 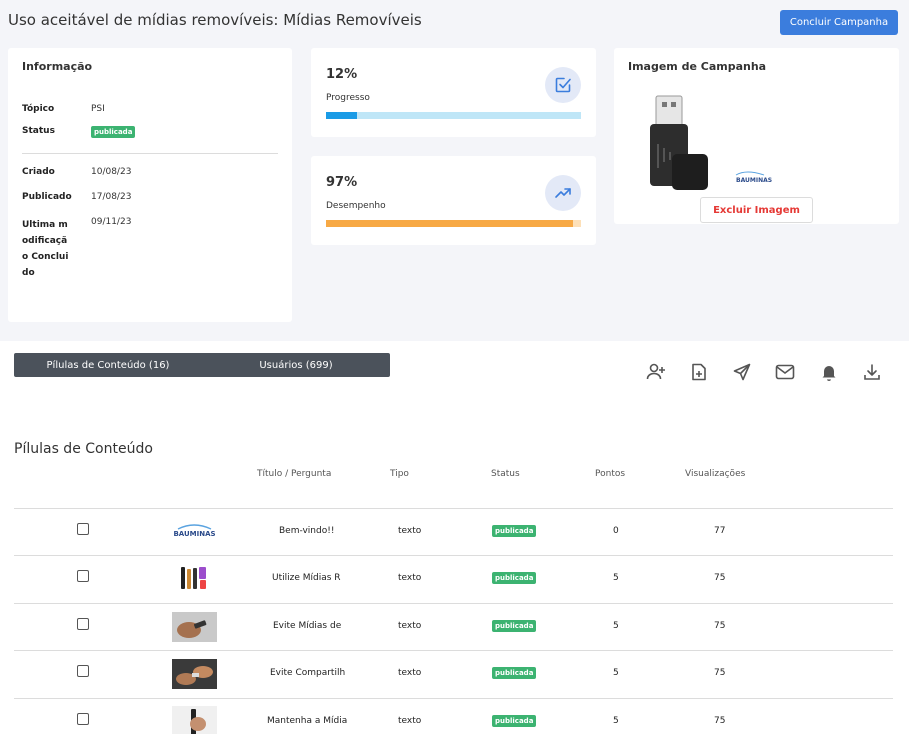 I want to click on progress-label: Progresso, so click(x=348, y=98).